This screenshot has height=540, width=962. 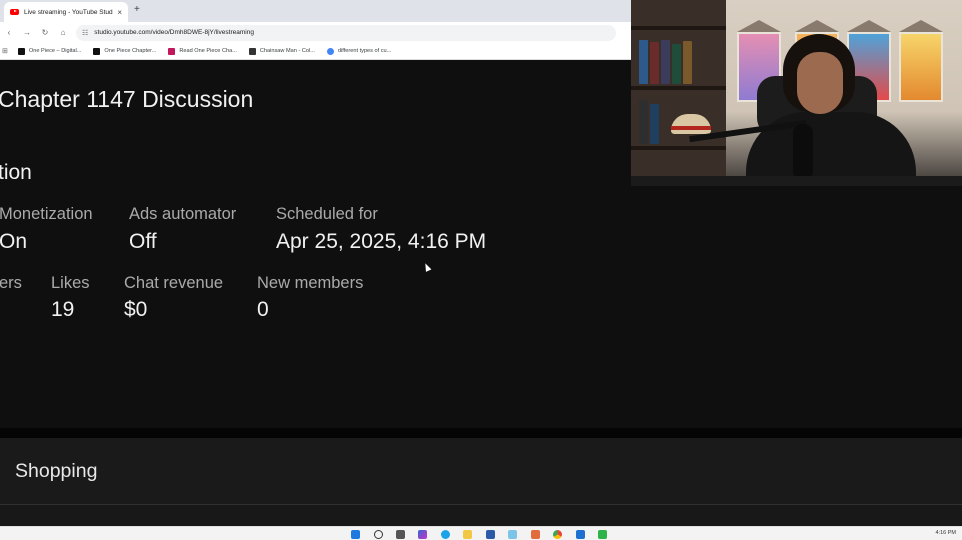 I want to click on close-icon: ×, so click(x=119, y=12).